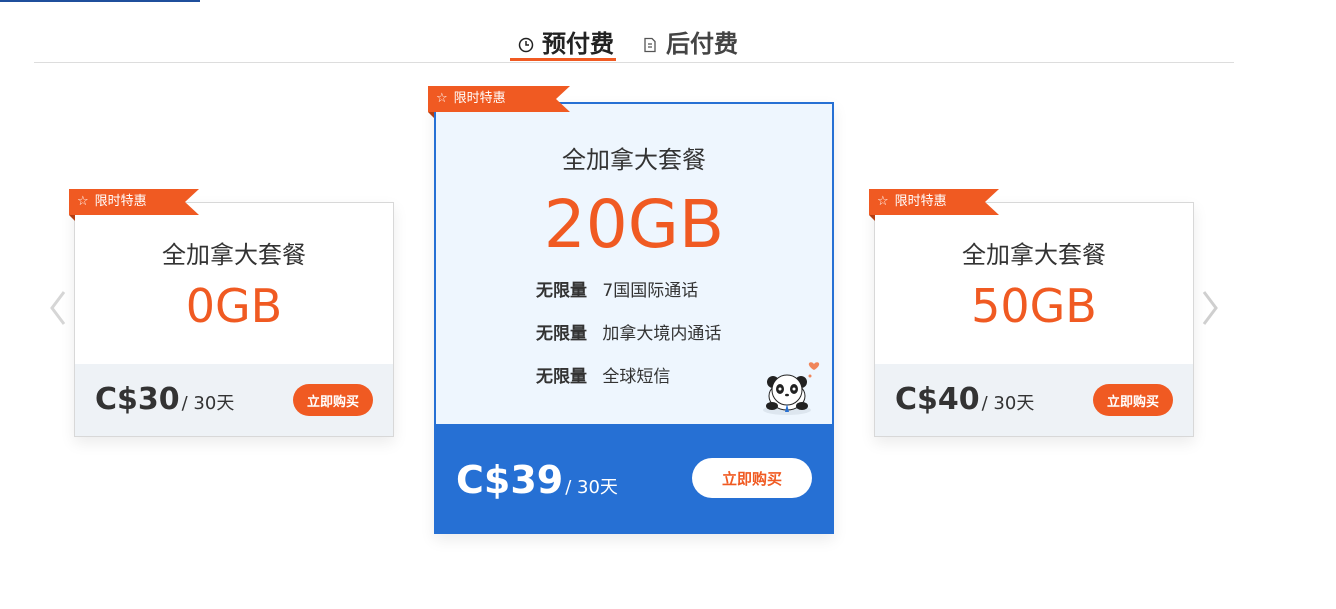  I want to click on plan-footer: C$30 / 30天 立即购买, so click(234, 400).